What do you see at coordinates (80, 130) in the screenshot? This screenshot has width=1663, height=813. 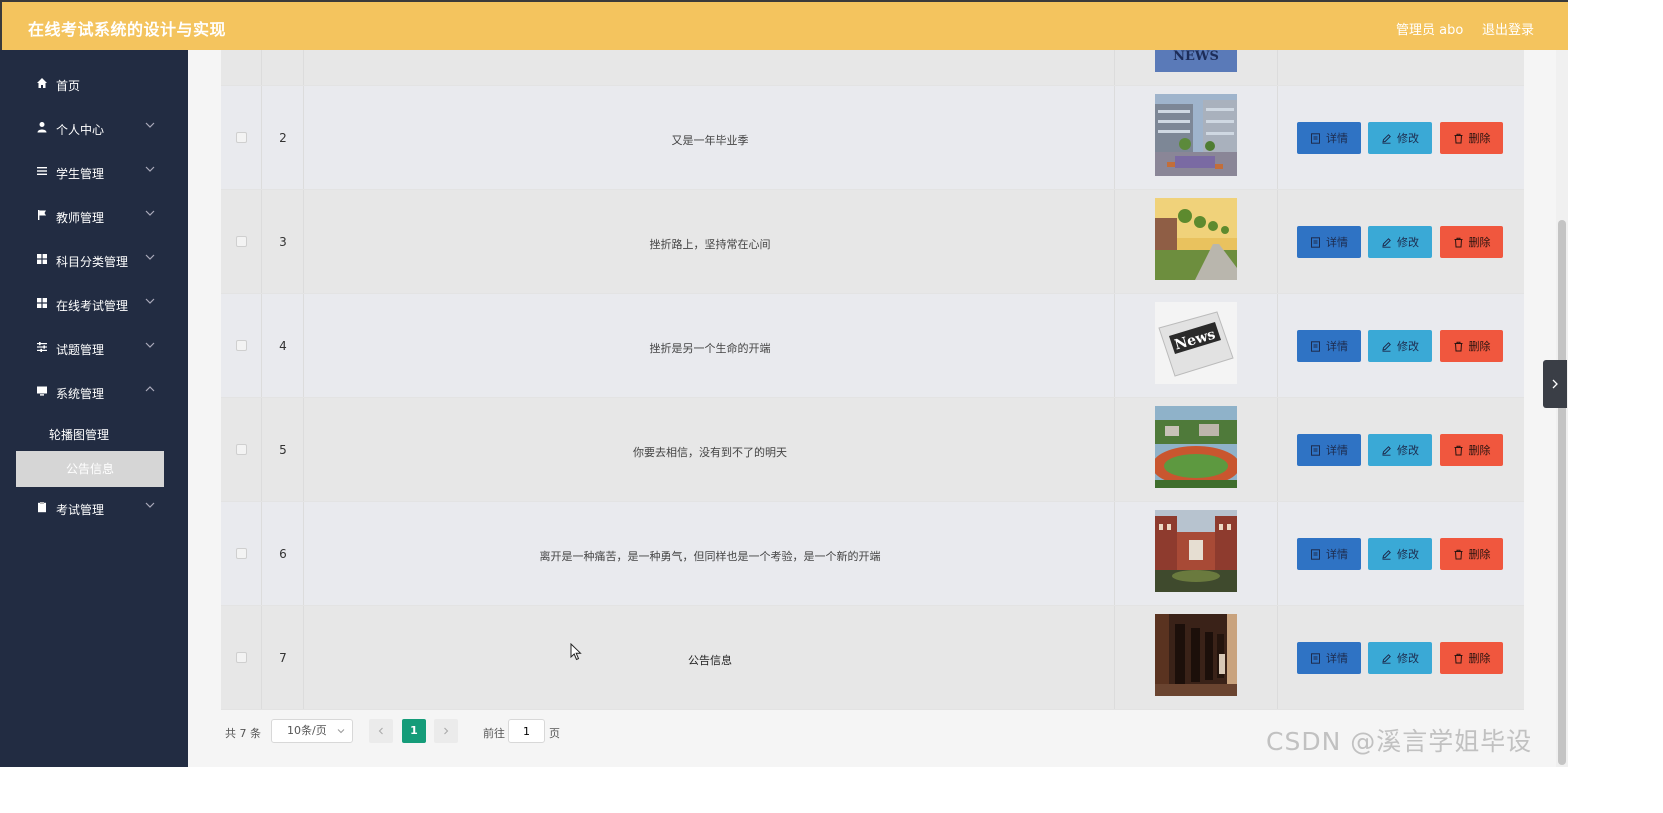 I see `sidebar-item-label: 个人中心` at bounding box center [80, 130].